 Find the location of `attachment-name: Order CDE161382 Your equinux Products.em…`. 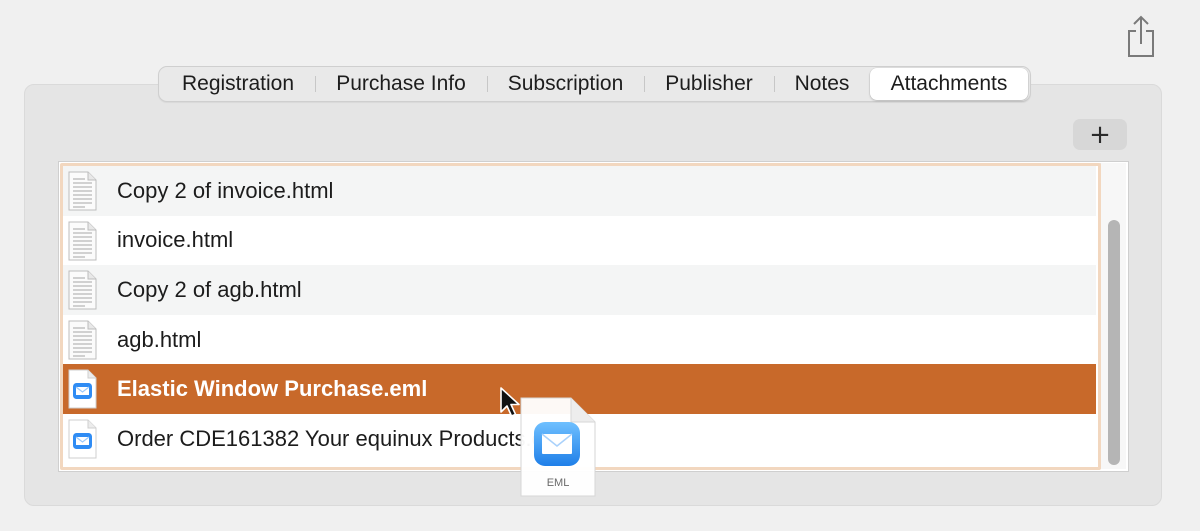

attachment-name: Order CDE161382 Your equinux Products.em… is located at coordinates (342, 438).